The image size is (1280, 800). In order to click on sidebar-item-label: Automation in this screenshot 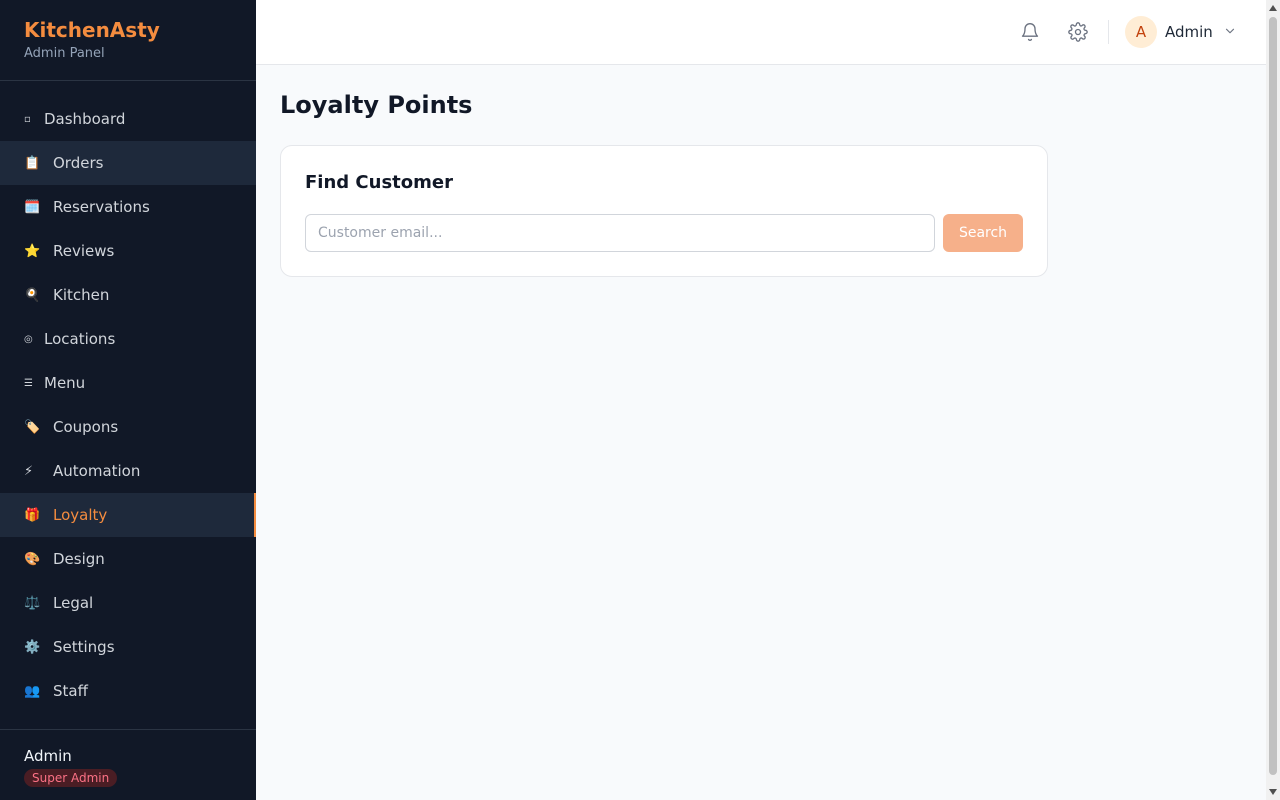, I will do `click(97, 471)`.